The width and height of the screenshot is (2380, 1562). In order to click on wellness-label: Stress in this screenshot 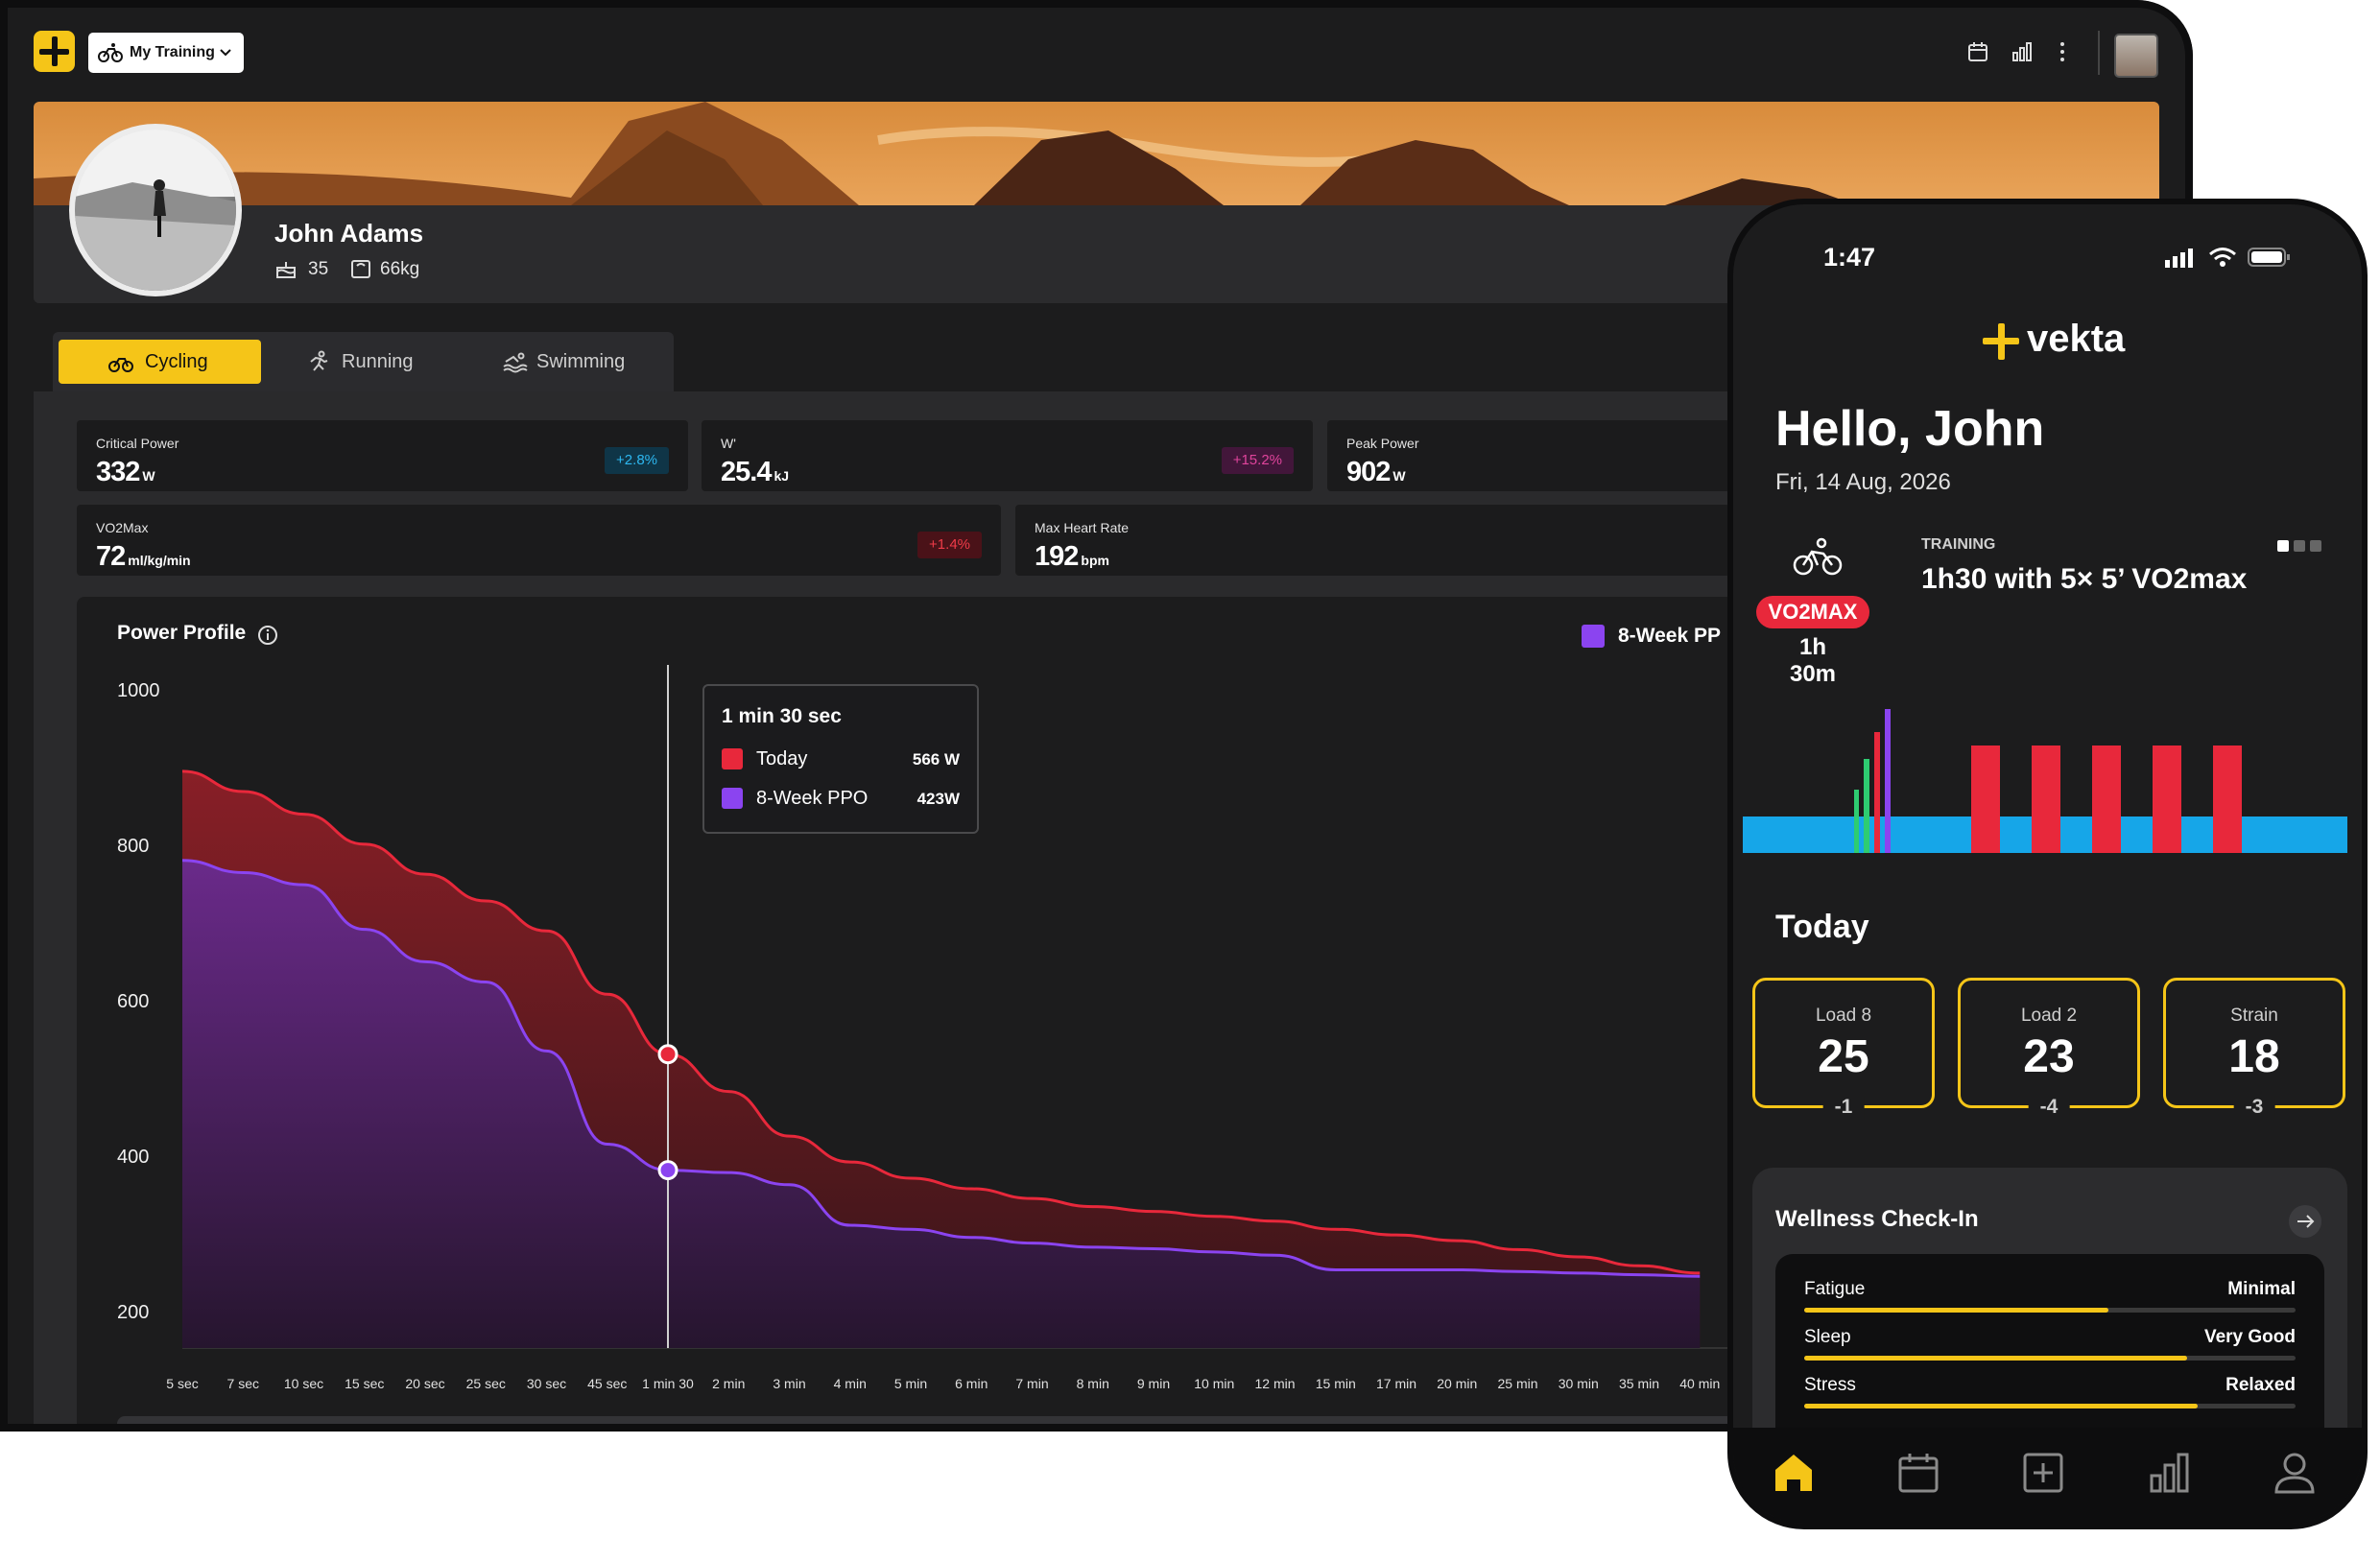, I will do `click(1830, 1385)`.